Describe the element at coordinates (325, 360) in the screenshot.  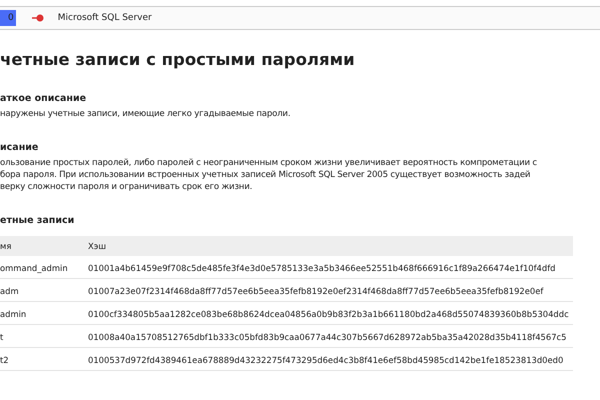
I see `table-cell: 0100537d972fd4389461ea678889d43232275f473295d6ed4c3b8f41e6ef58bd45985cd142be1fe18523813d0ed0` at that location.